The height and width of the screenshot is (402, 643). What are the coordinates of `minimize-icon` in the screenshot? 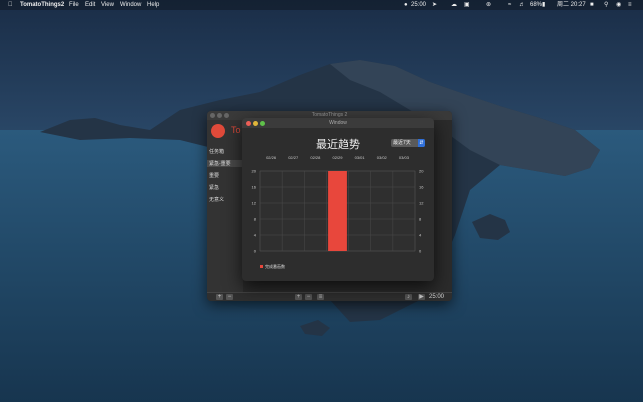 It's located at (219, 115).